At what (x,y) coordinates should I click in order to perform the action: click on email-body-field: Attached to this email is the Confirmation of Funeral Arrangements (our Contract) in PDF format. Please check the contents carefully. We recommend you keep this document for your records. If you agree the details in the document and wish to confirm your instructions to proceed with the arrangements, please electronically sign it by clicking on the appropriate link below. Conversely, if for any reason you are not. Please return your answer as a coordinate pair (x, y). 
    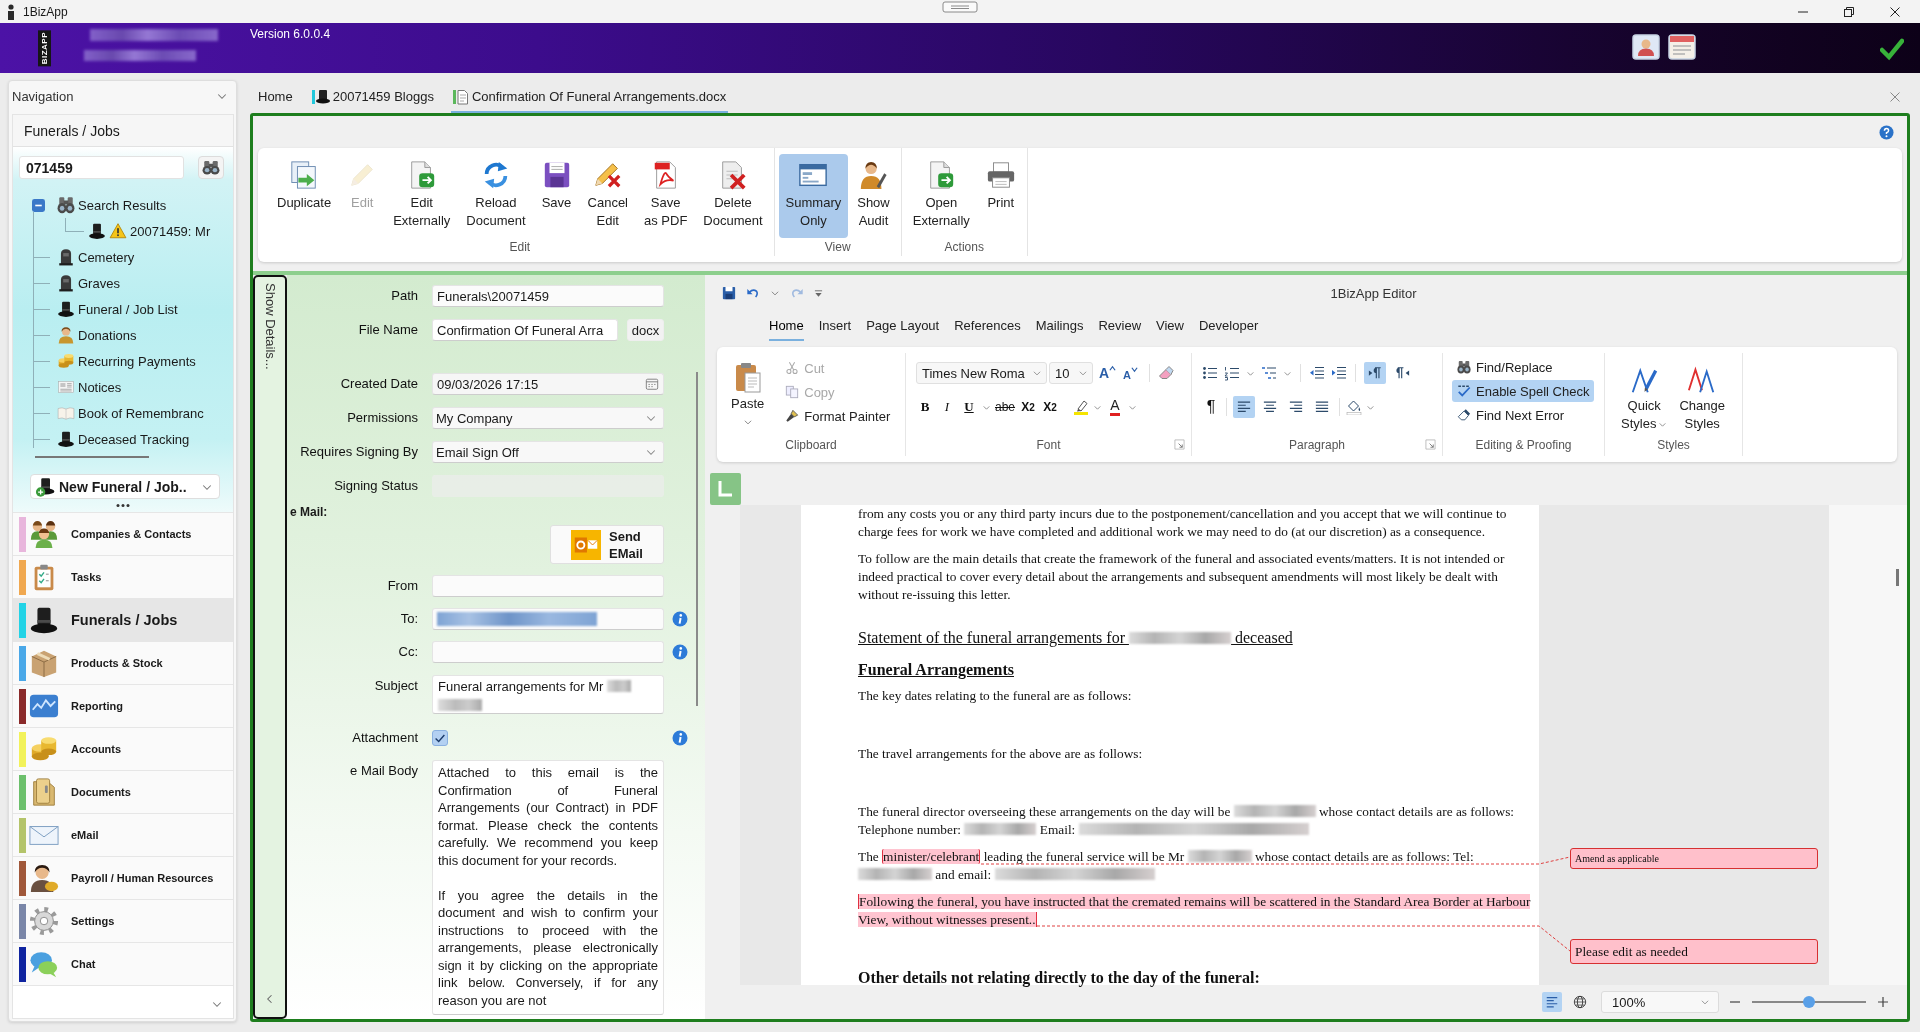
    Looking at the image, I should click on (548, 887).